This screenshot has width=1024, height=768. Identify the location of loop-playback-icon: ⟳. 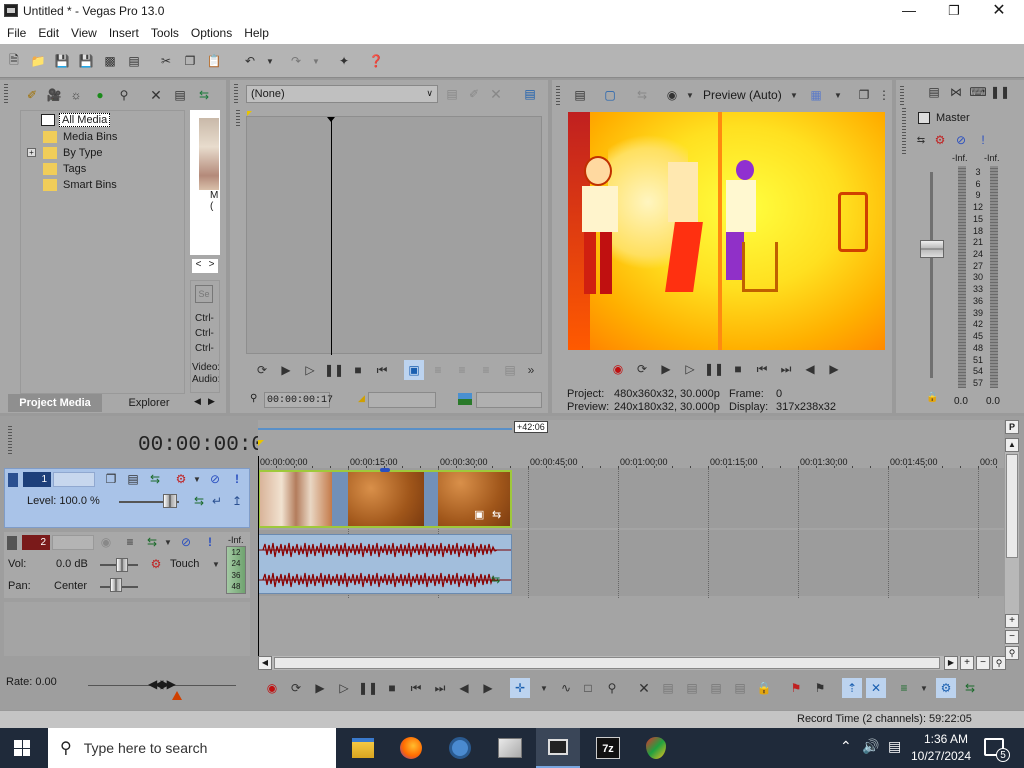
(296, 688).